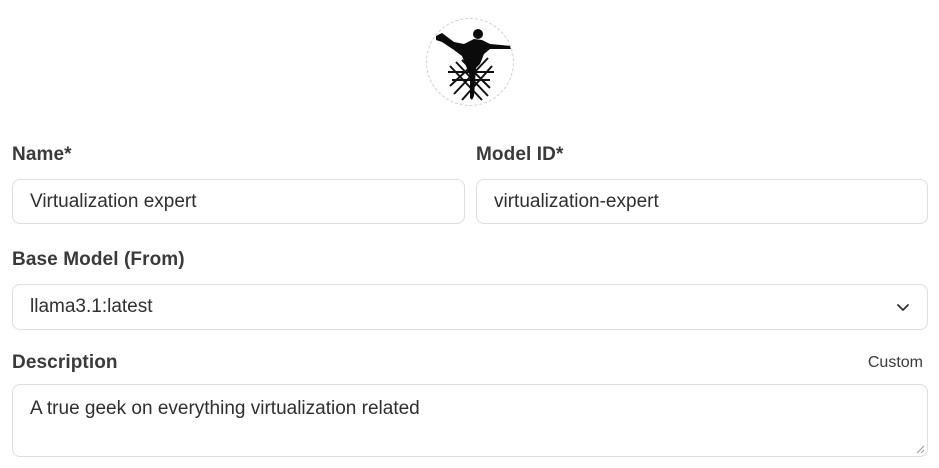 The image size is (939, 468). I want to click on model-id-input-value: virtualization-expert, so click(576, 201).